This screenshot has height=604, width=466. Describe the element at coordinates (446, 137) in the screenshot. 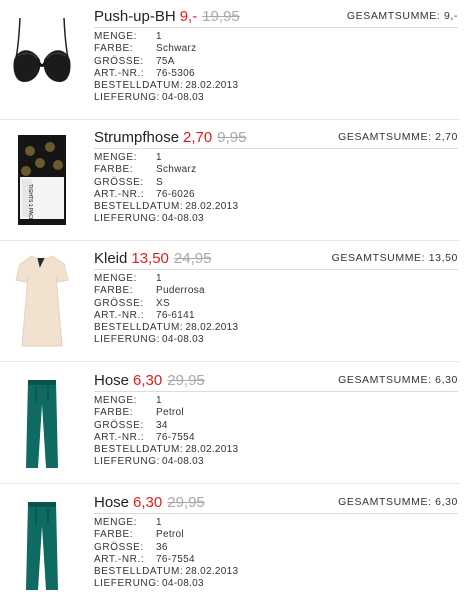

I see `total-value: 2,70` at that location.